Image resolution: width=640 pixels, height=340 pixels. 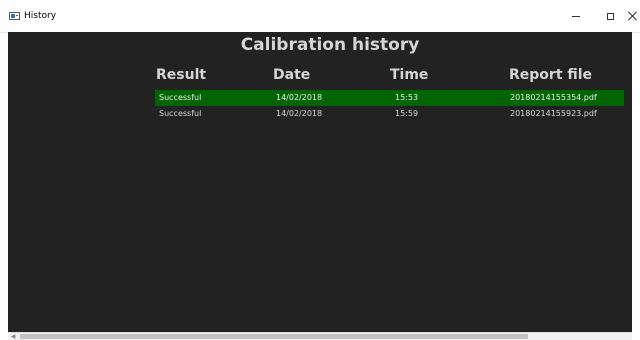 I want to click on scroll-left-icon: ◀, so click(x=13, y=336).